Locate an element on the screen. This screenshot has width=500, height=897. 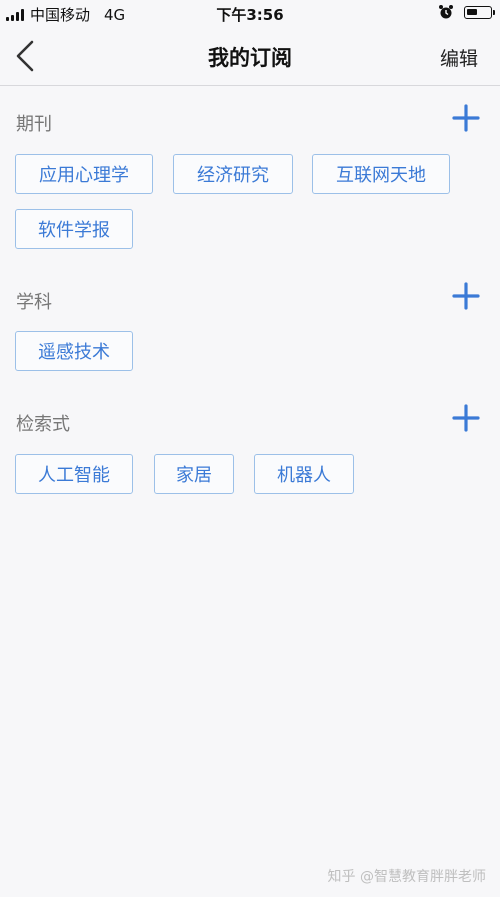
section-title-queries: 检索式 is located at coordinates (43, 424).